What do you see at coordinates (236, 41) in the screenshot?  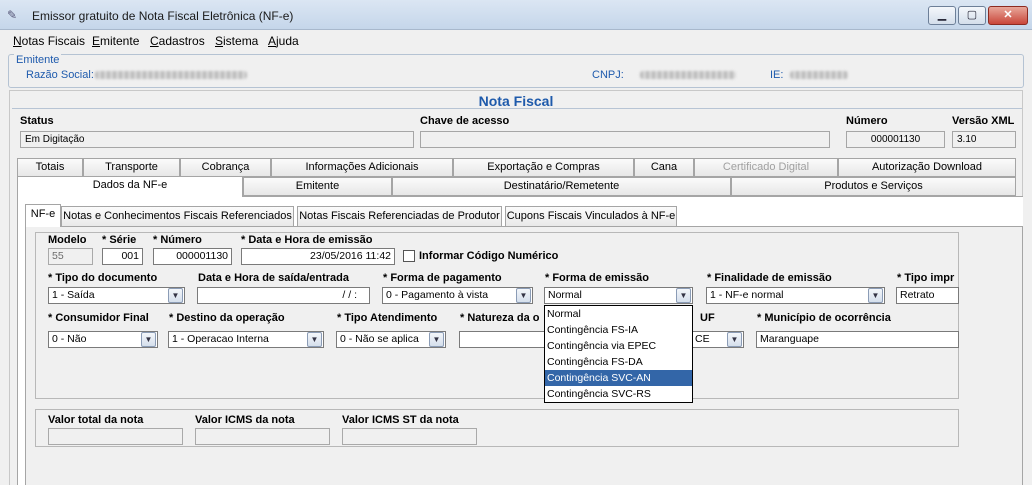 I see `menu-sistema: Sistema` at bounding box center [236, 41].